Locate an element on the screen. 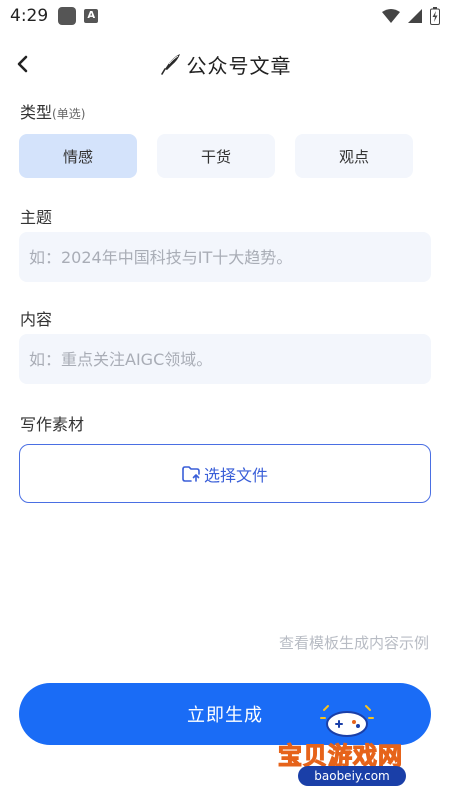 The width and height of the screenshot is (450, 800). type-label-hint: (单选) is located at coordinates (69, 114).